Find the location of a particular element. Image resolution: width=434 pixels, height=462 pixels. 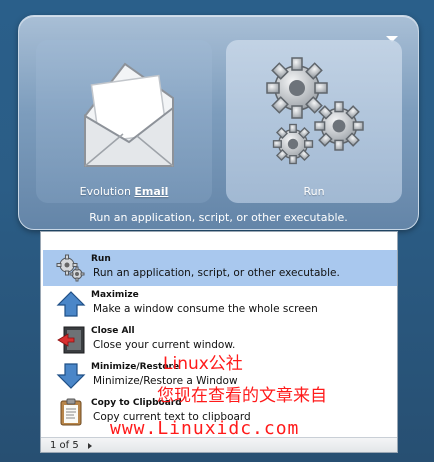

arrow-down-icon is located at coordinates (71, 376).